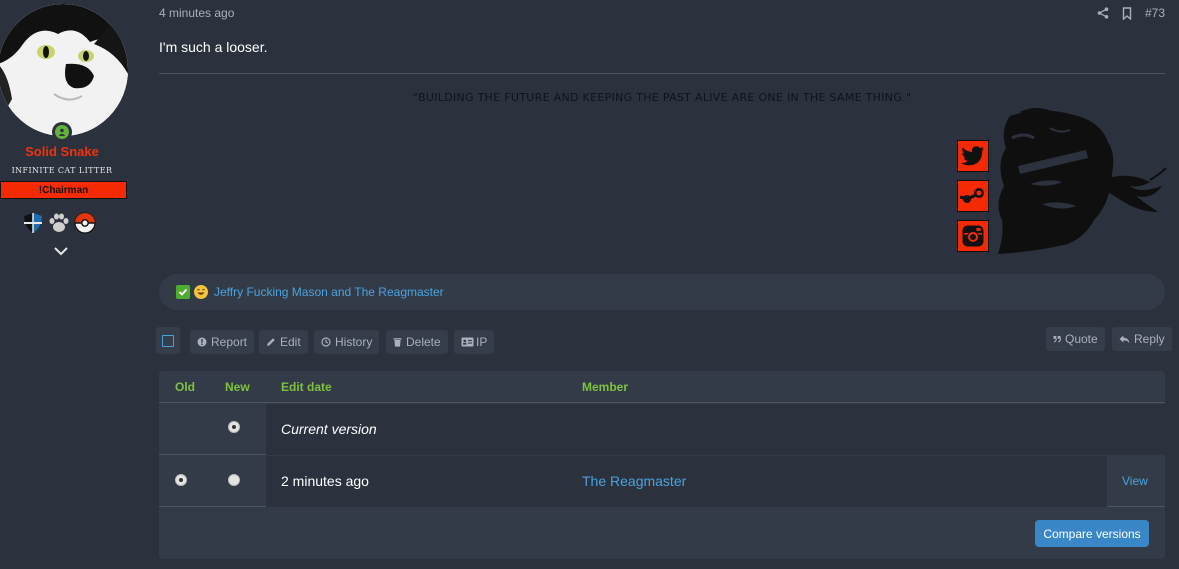 Image resolution: width=1179 pixels, height=569 pixels. I want to click on history-label: History, so click(354, 342).